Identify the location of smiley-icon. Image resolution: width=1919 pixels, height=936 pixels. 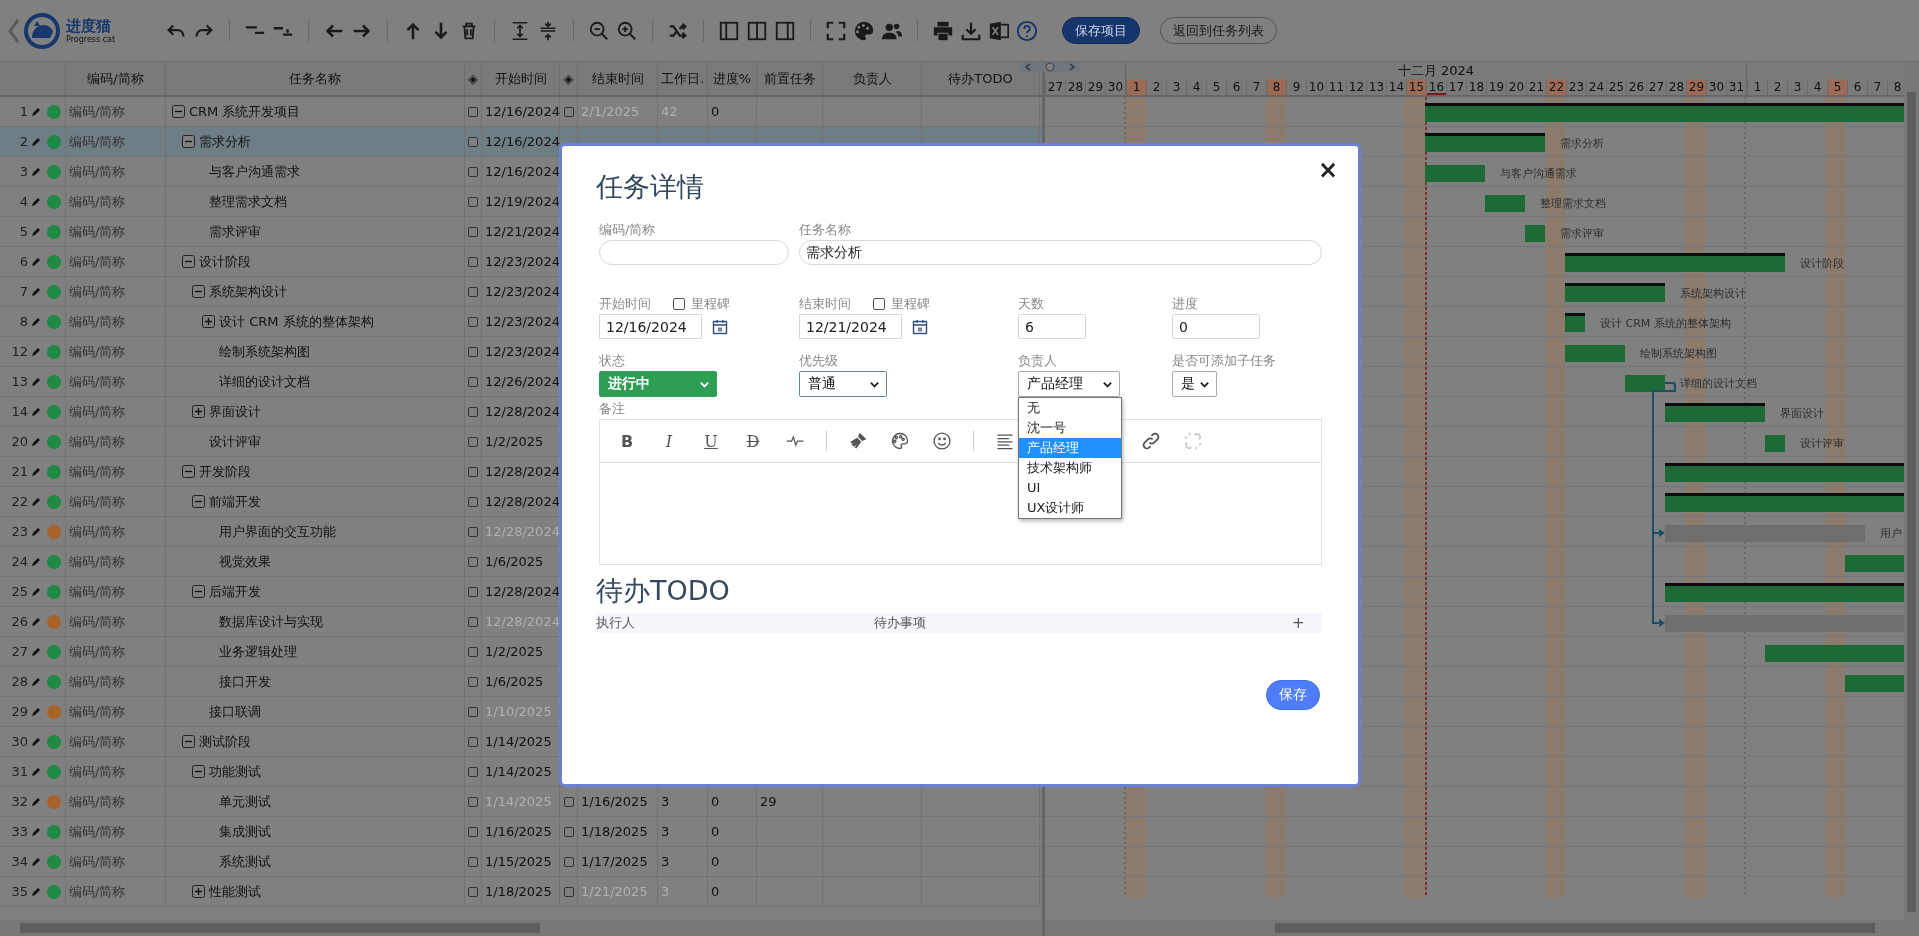
(942, 441).